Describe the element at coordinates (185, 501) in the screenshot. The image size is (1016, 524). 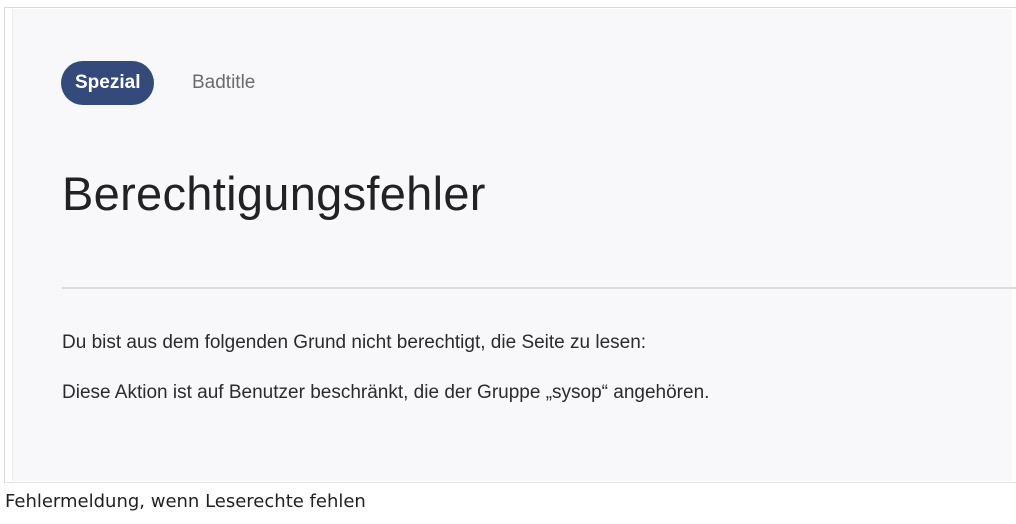
I see `image-caption: Fehlermeldung, wenn Leserechte fehlen` at that location.